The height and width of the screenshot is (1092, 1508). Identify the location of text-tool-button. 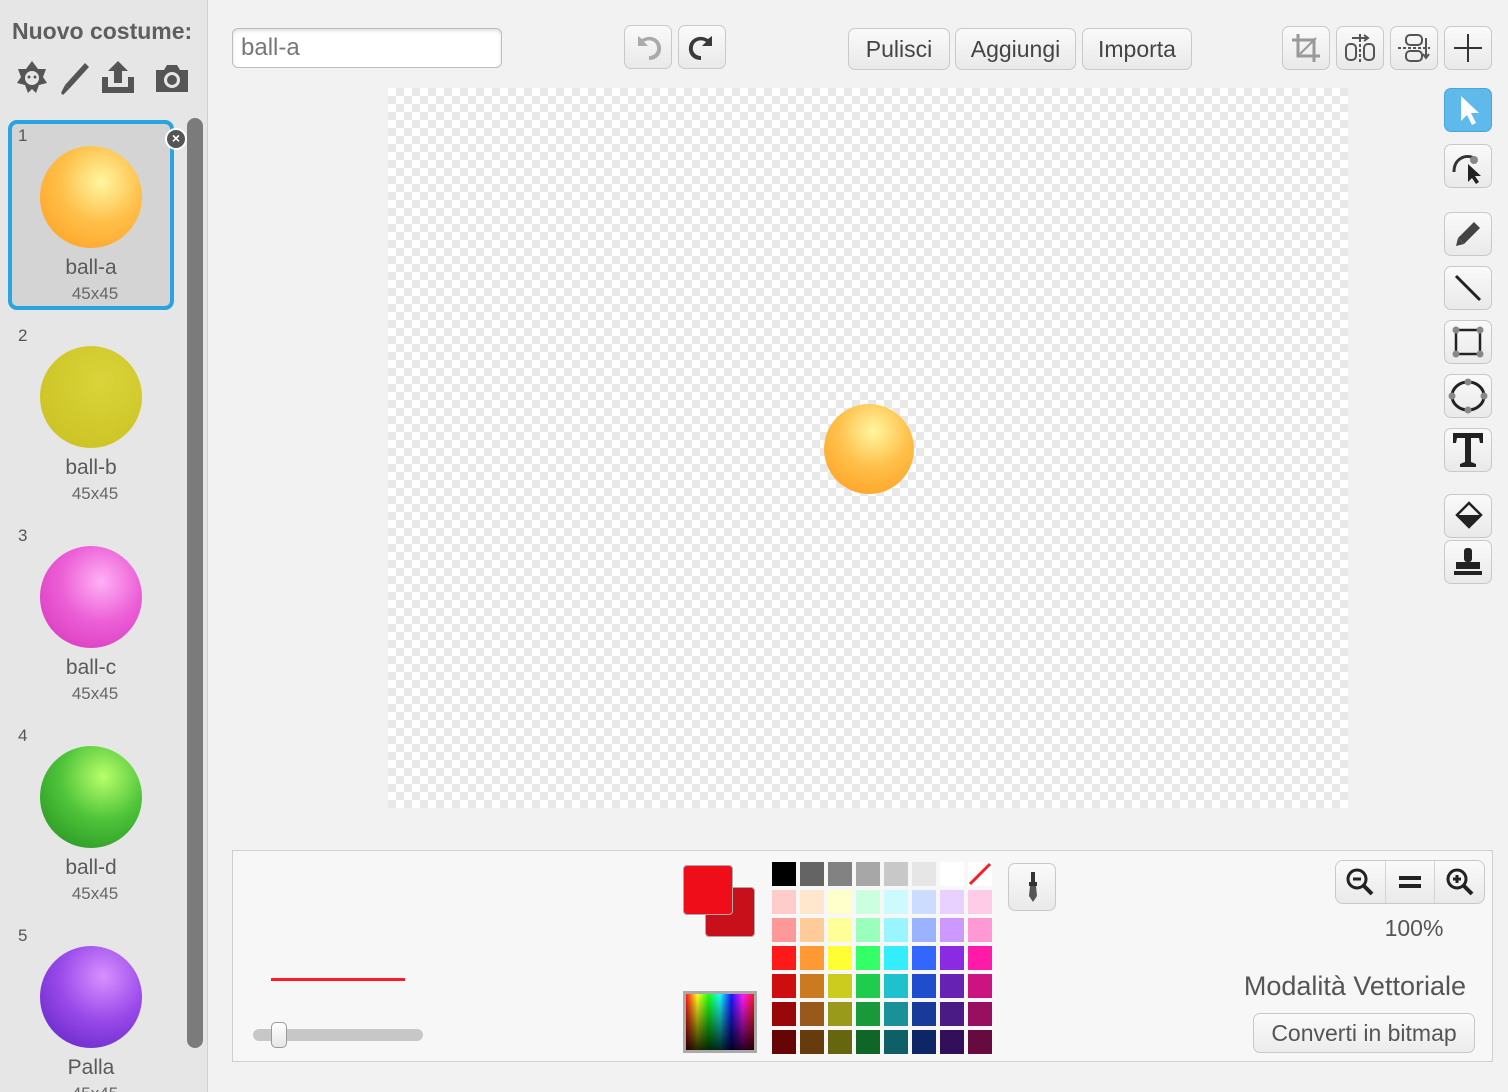
(1468, 450).